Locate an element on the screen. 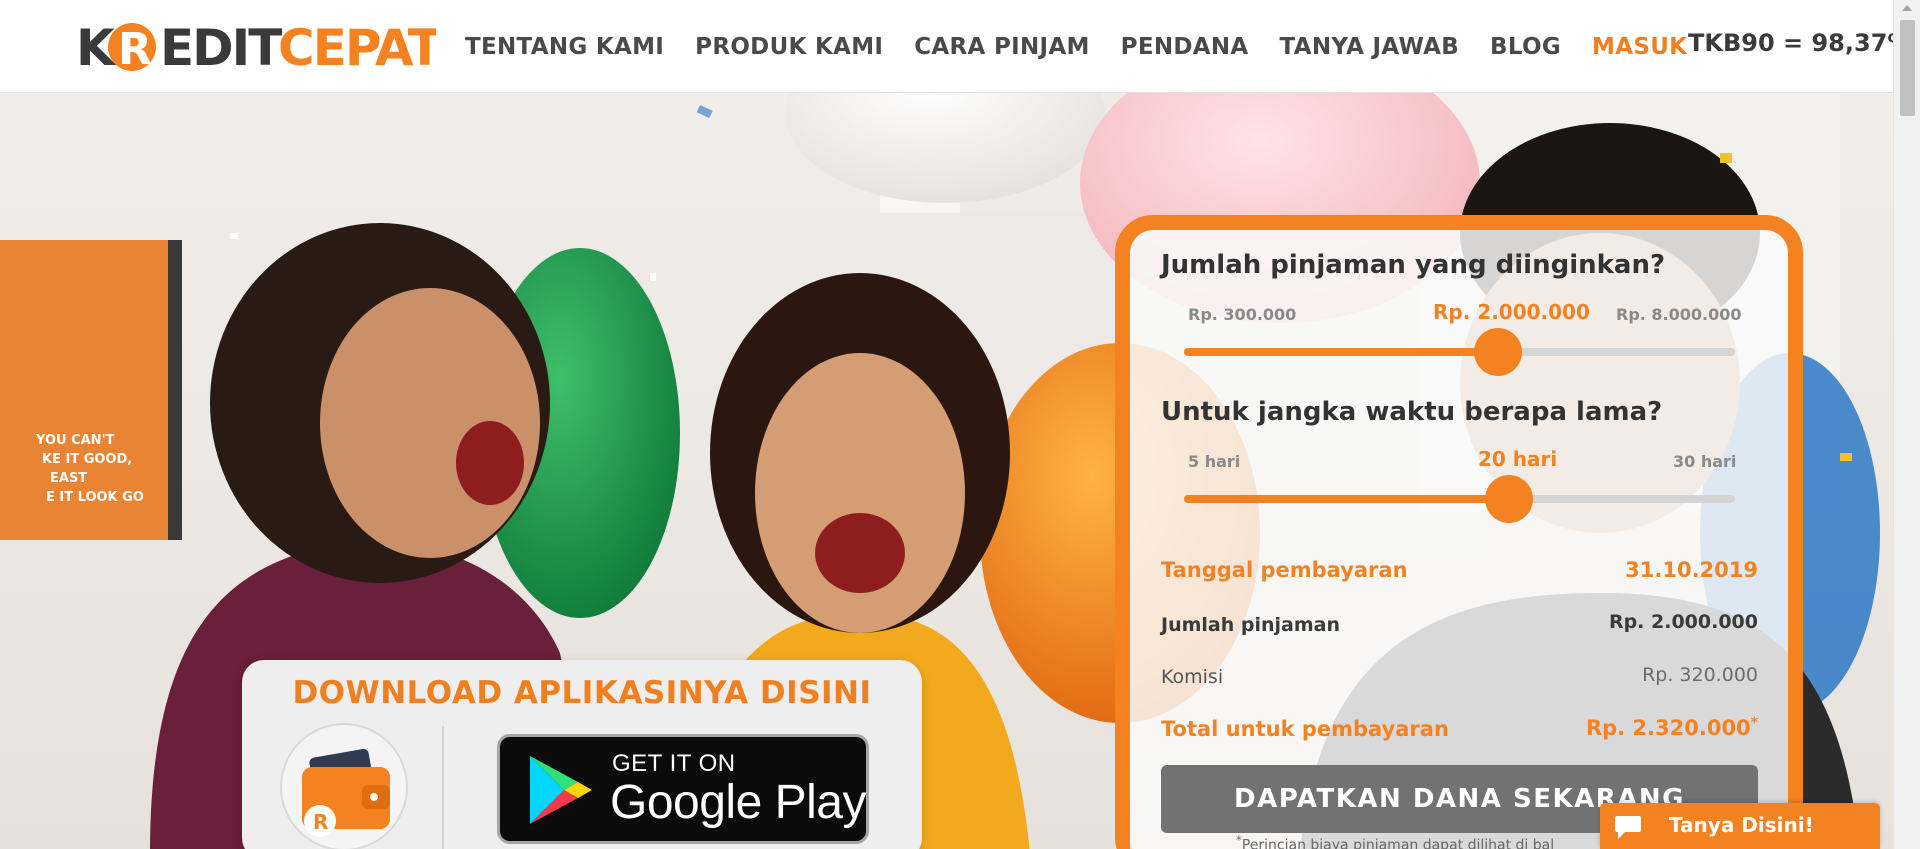 This screenshot has height=849, width=1920. nav-tanya-jawab: TANYA JAWAB is located at coordinates (1370, 47).